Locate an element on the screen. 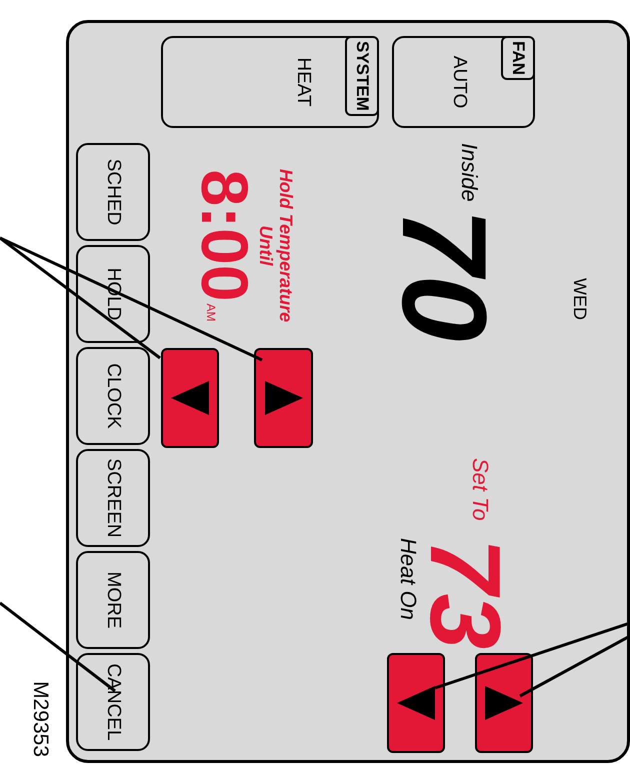 Image resolution: width=630 pixels, height=765 pixels. menu-button: CANCEL is located at coordinates (113, 702).